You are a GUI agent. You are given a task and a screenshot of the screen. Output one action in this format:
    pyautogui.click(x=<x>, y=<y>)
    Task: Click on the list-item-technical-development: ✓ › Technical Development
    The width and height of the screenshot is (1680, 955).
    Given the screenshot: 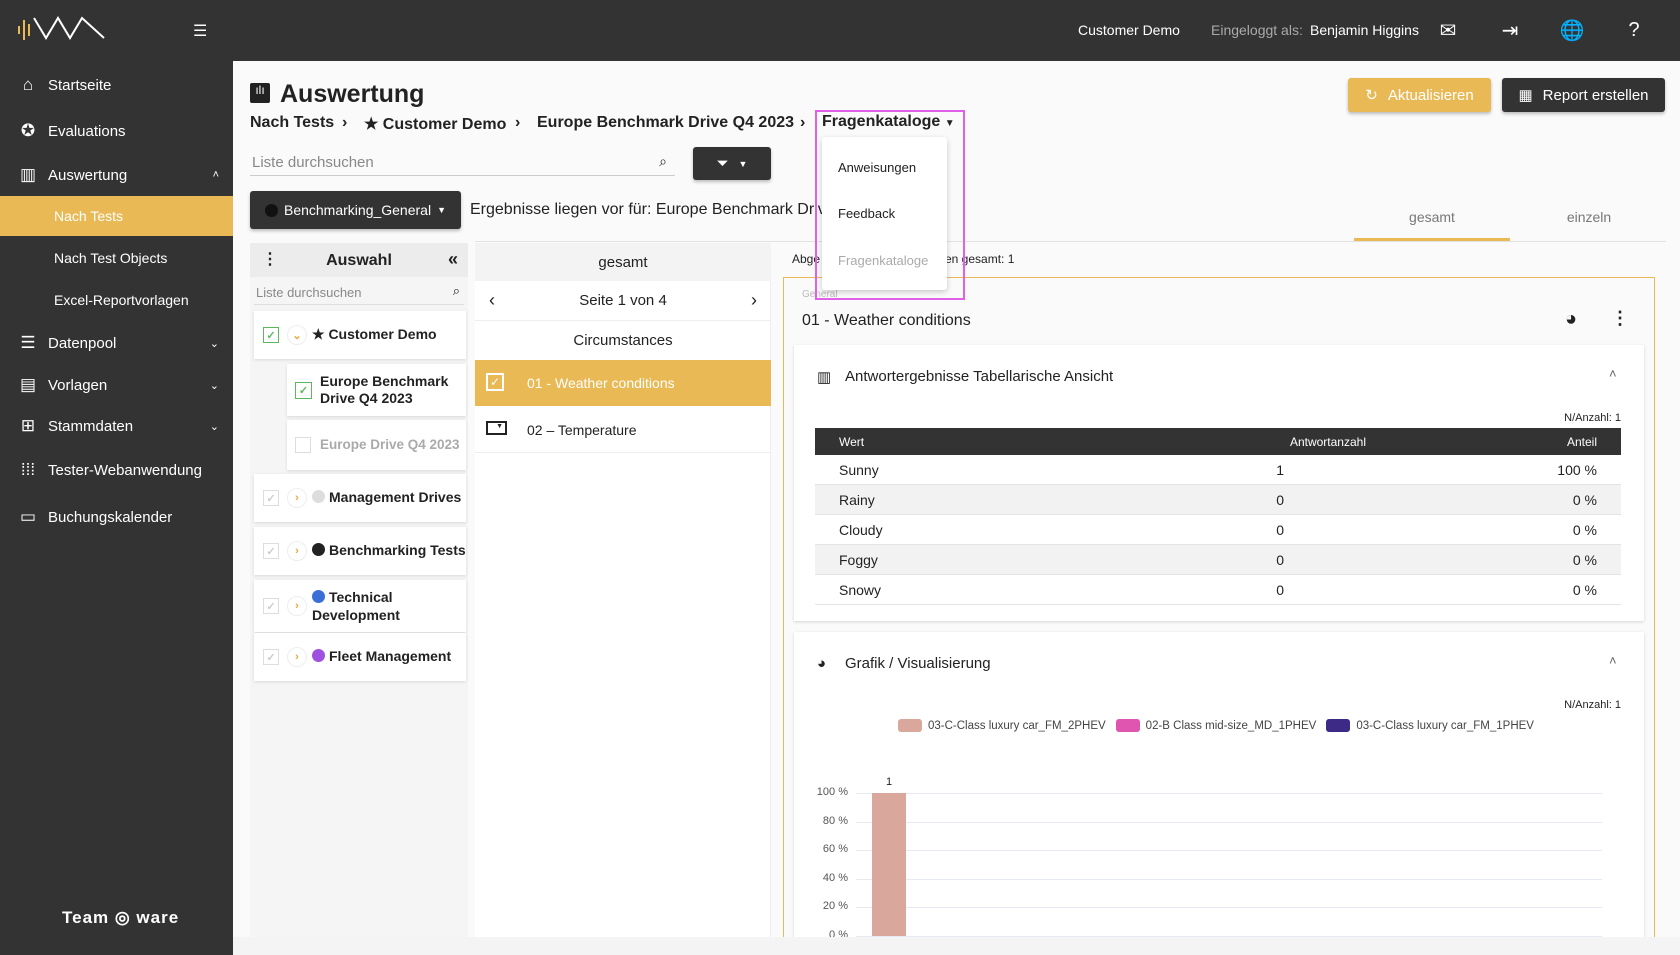 What is the action you would take?
    pyautogui.click(x=360, y=606)
    